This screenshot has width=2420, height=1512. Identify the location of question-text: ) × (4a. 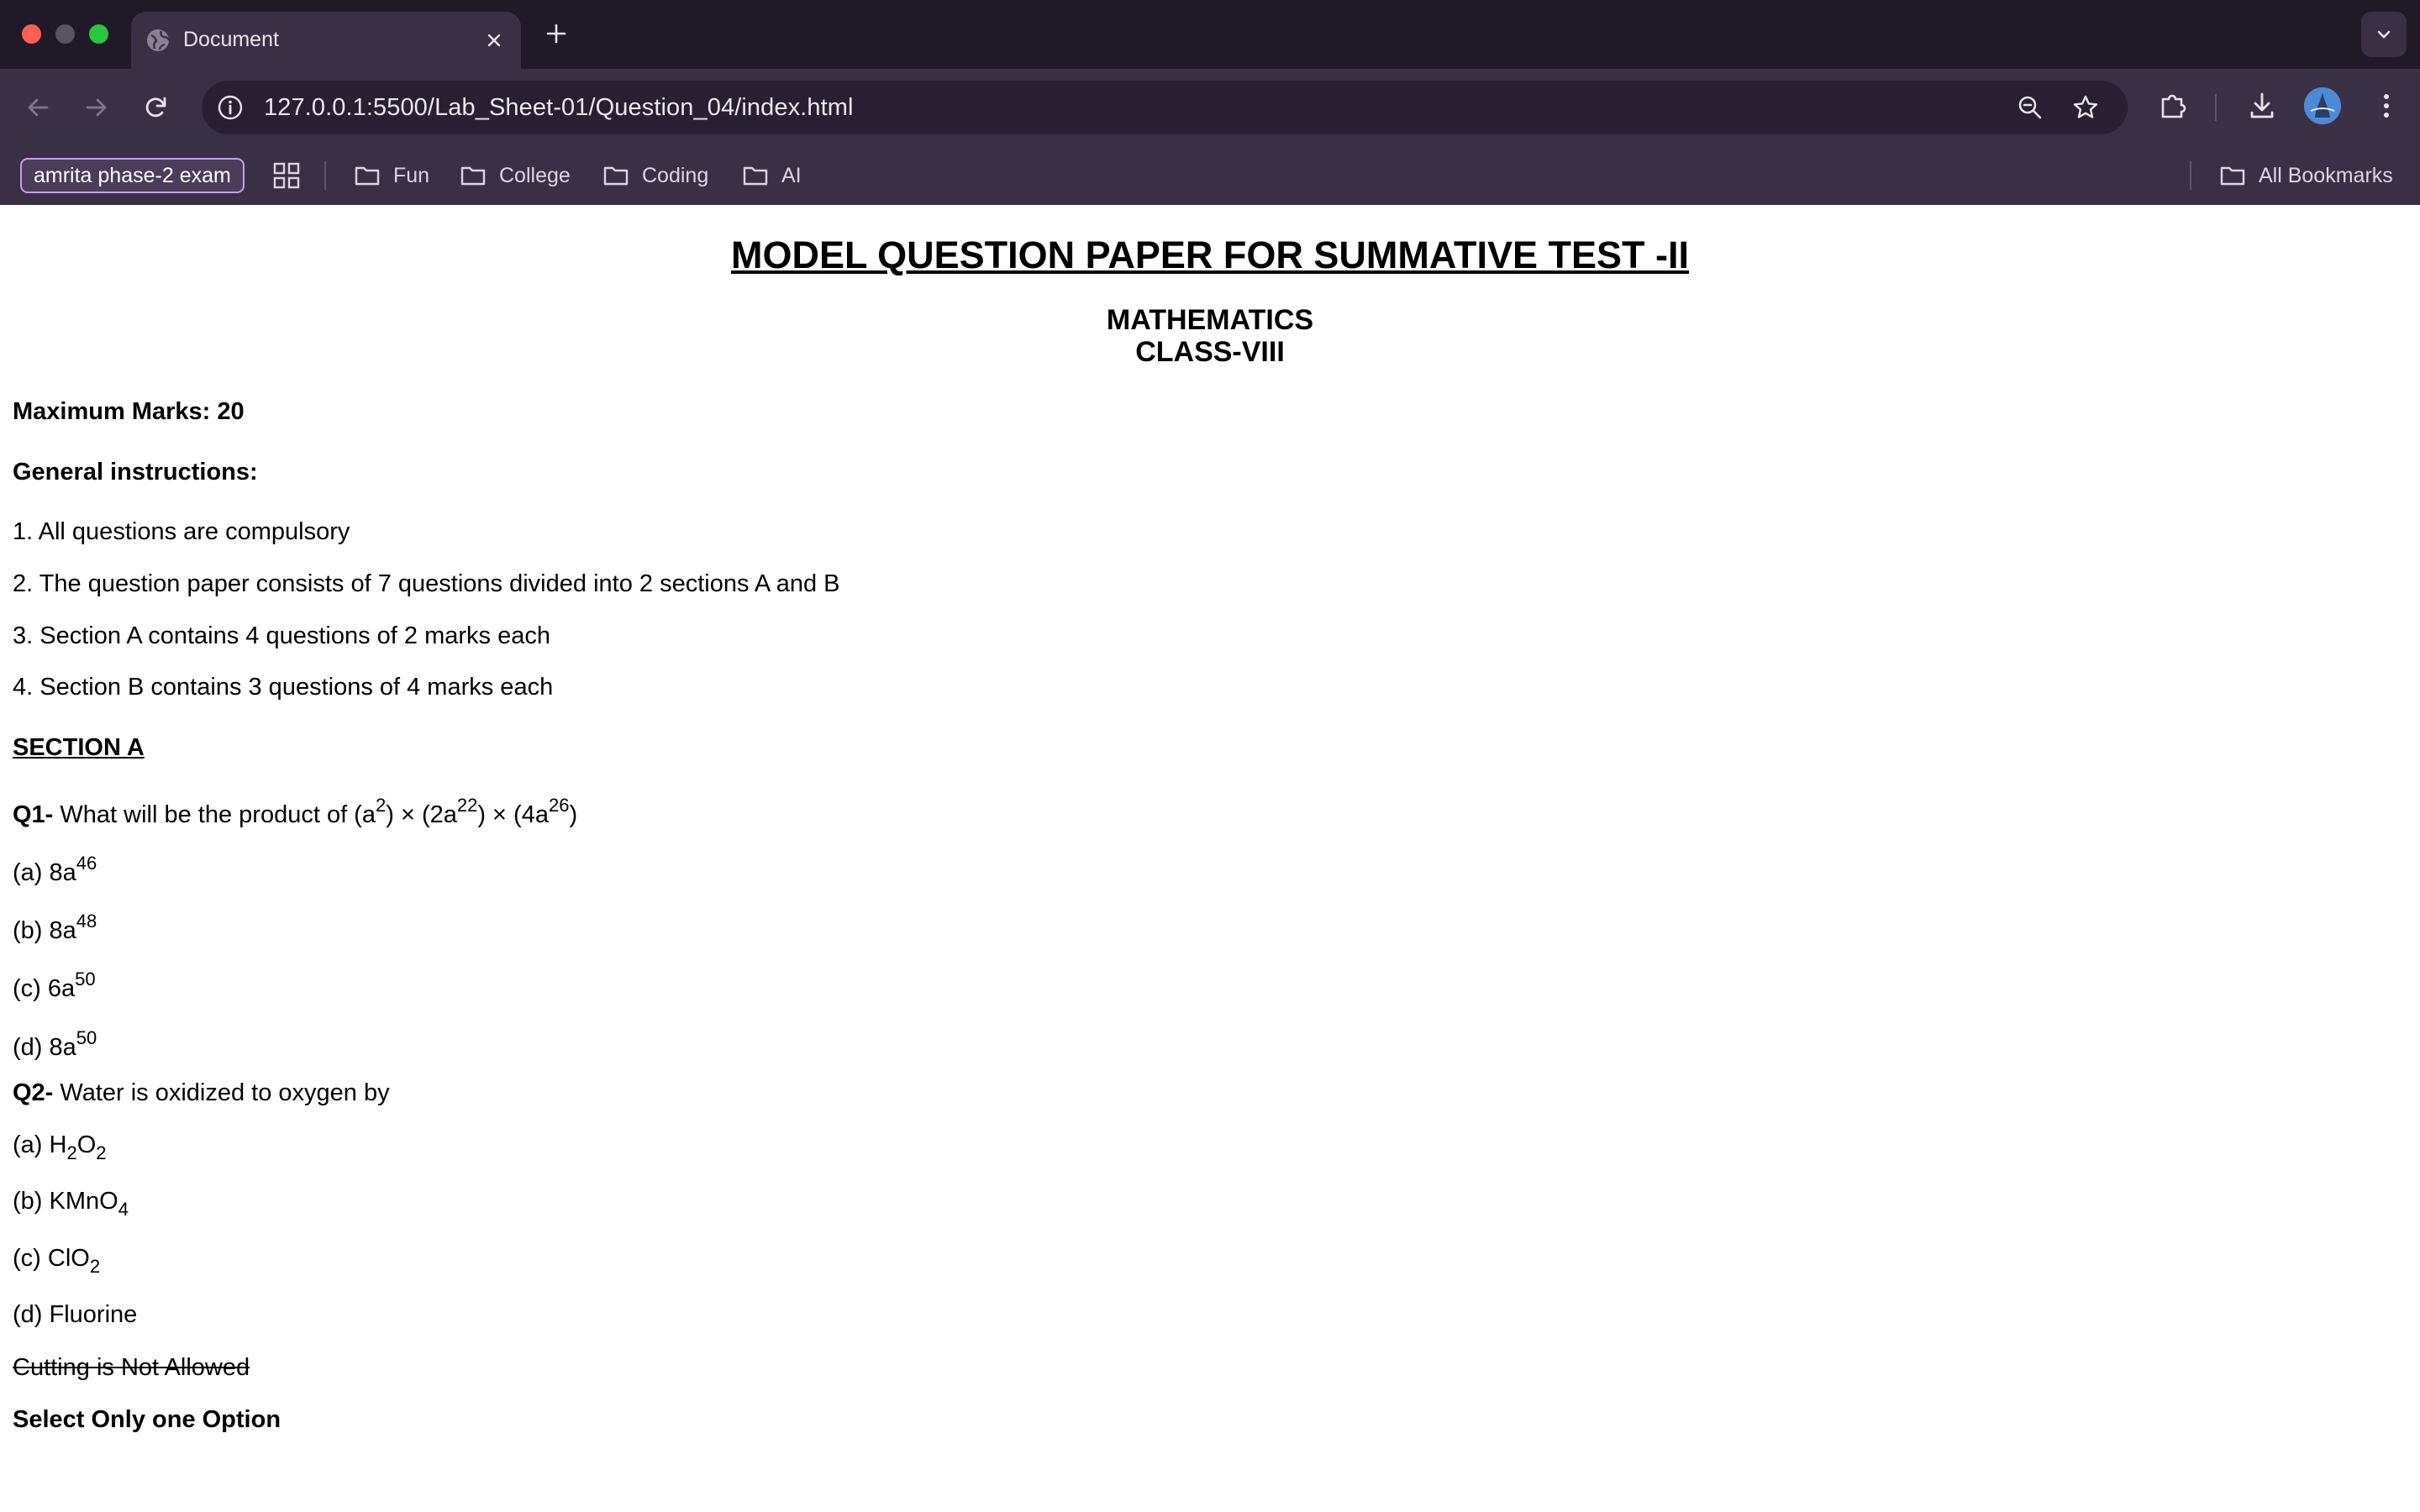
(513, 814).